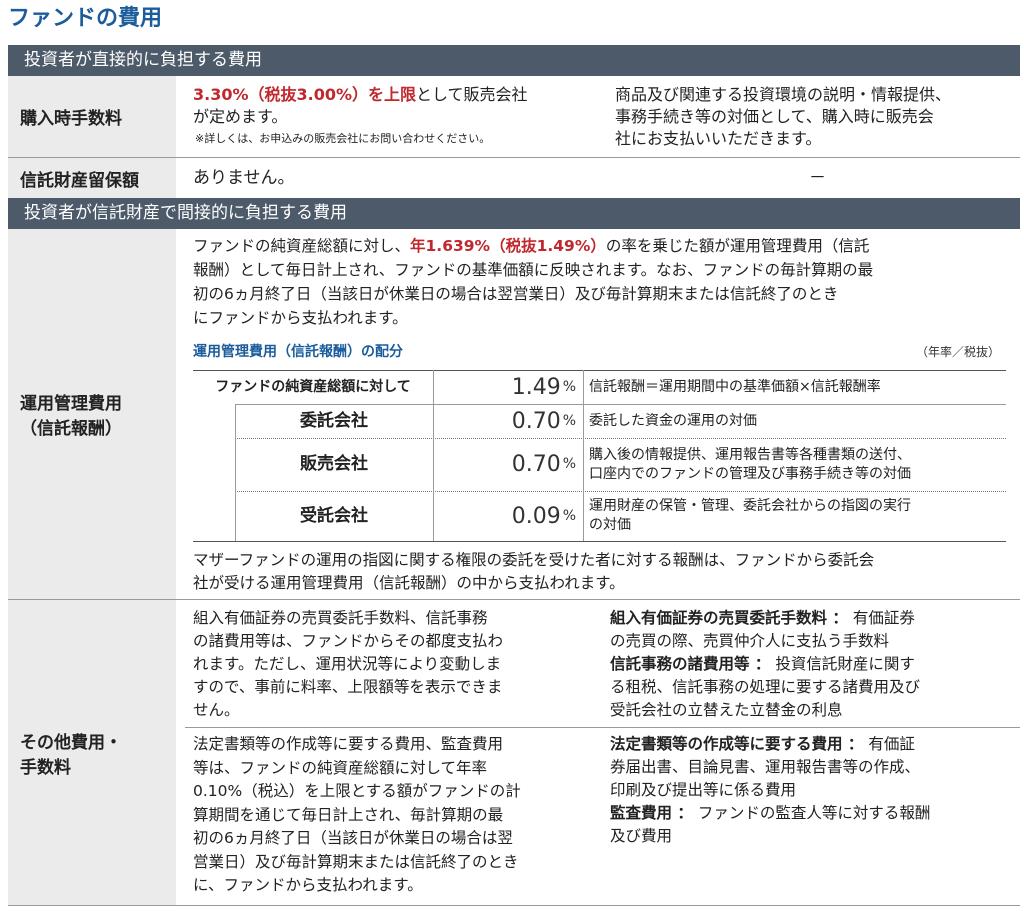 The image size is (1024, 911). I want to click on purchase-fee-rate: 3.30%（税抜3.00%）を上限, so click(305, 94).